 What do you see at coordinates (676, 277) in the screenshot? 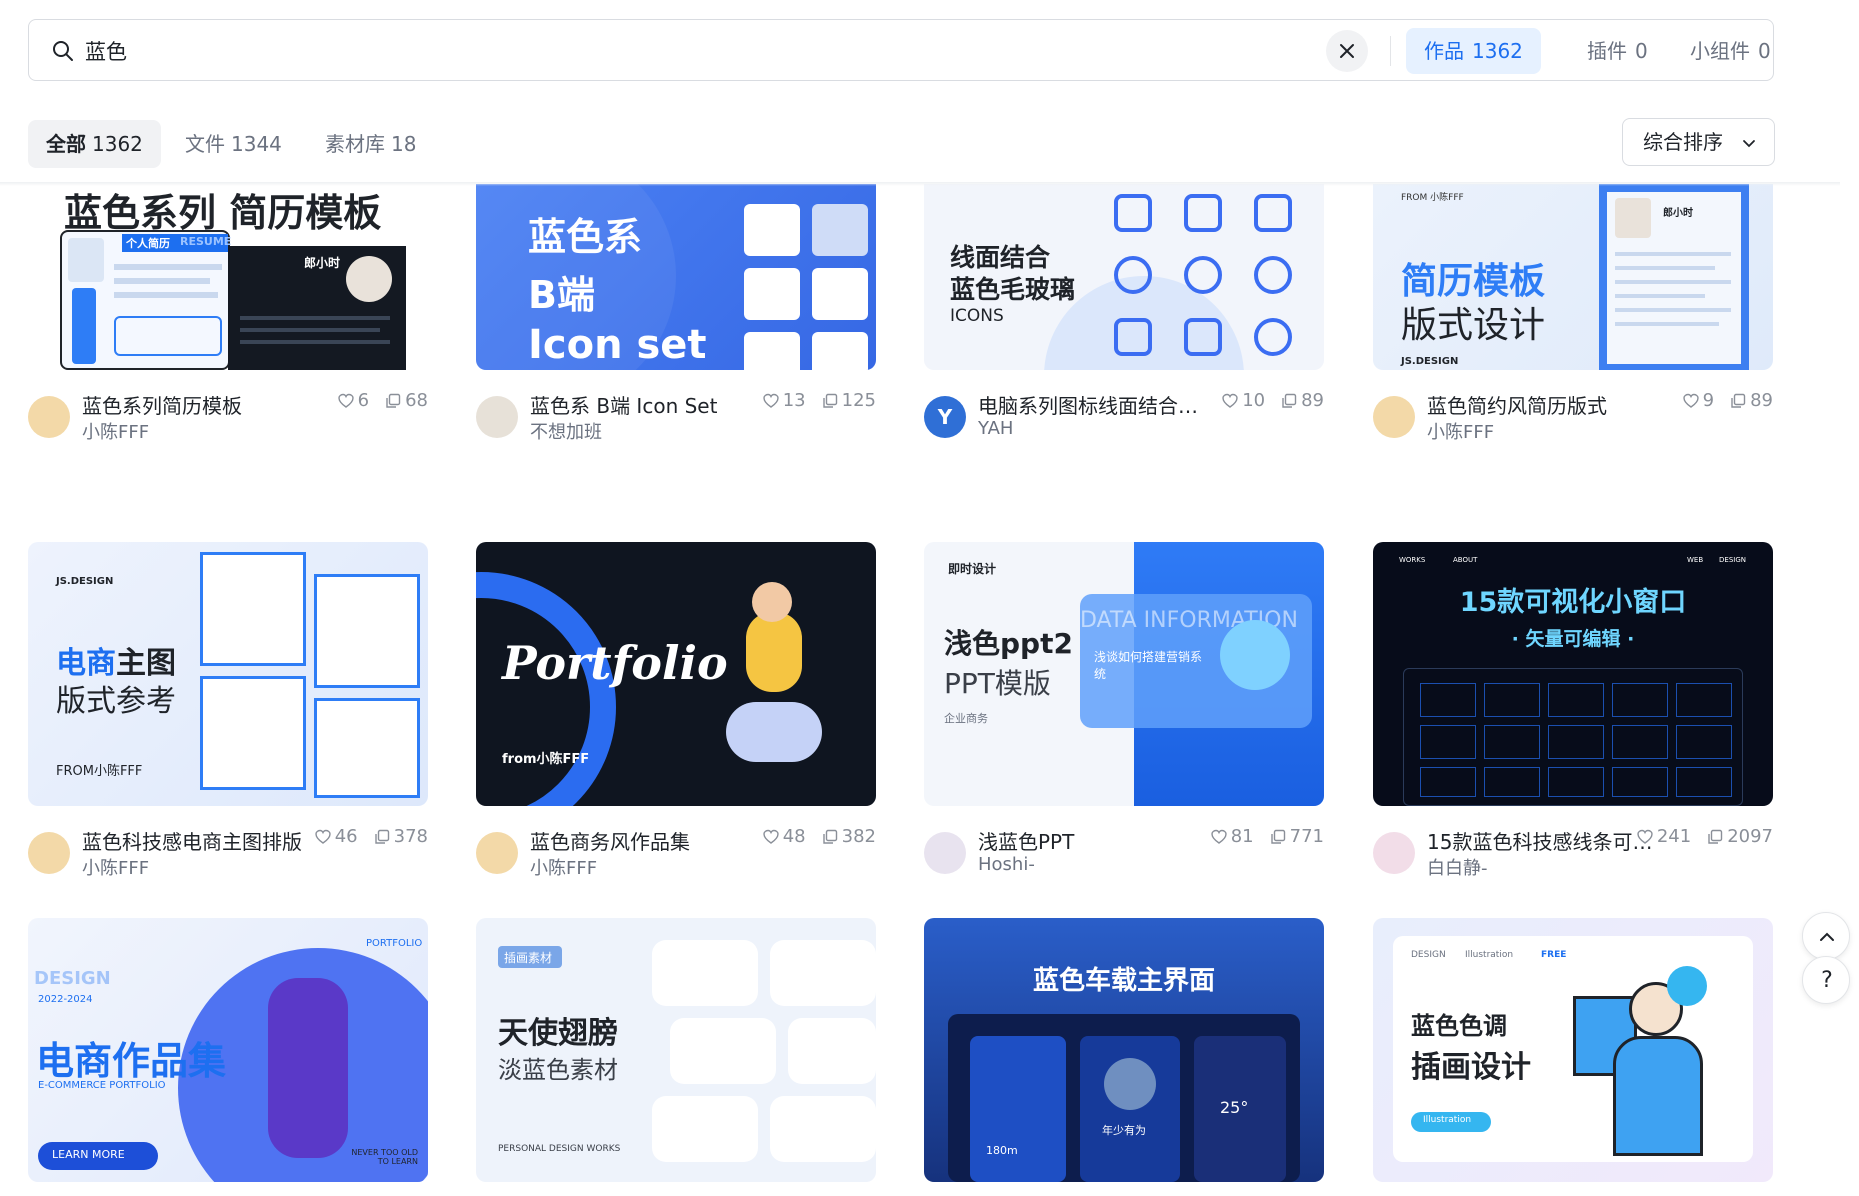
I see `card-thumbnail: 蓝色系 B端 Icon set` at bounding box center [676, 277].